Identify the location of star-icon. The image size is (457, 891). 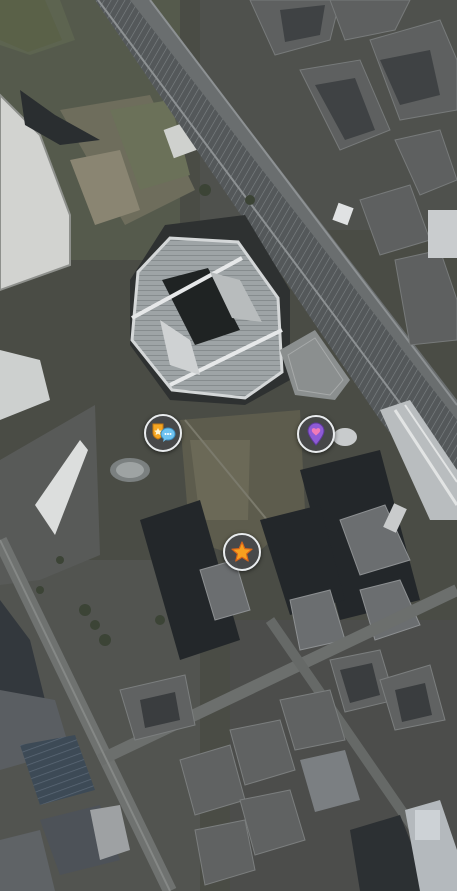
(242, 551).